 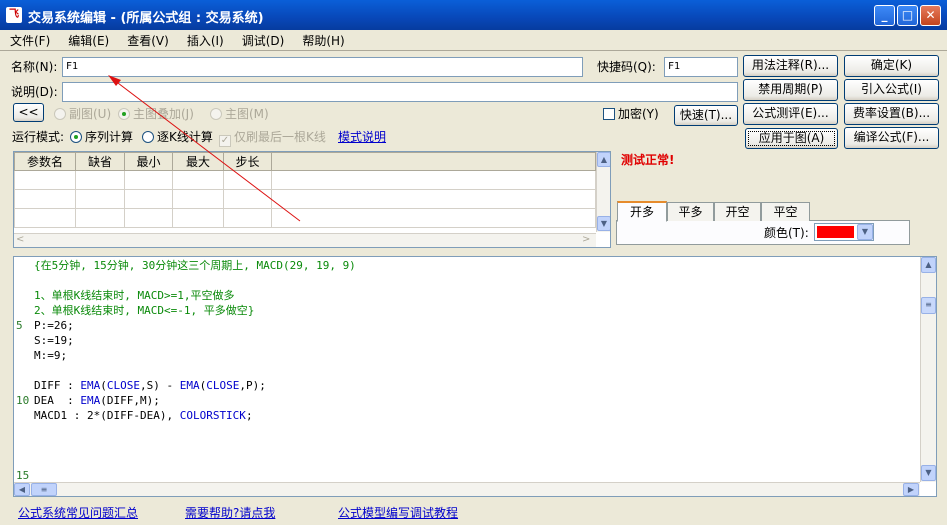 What do you see at coordinates (701, 67) in the screenshot?
I see `shortcut-input: F1` at bounding box center [701, 67].